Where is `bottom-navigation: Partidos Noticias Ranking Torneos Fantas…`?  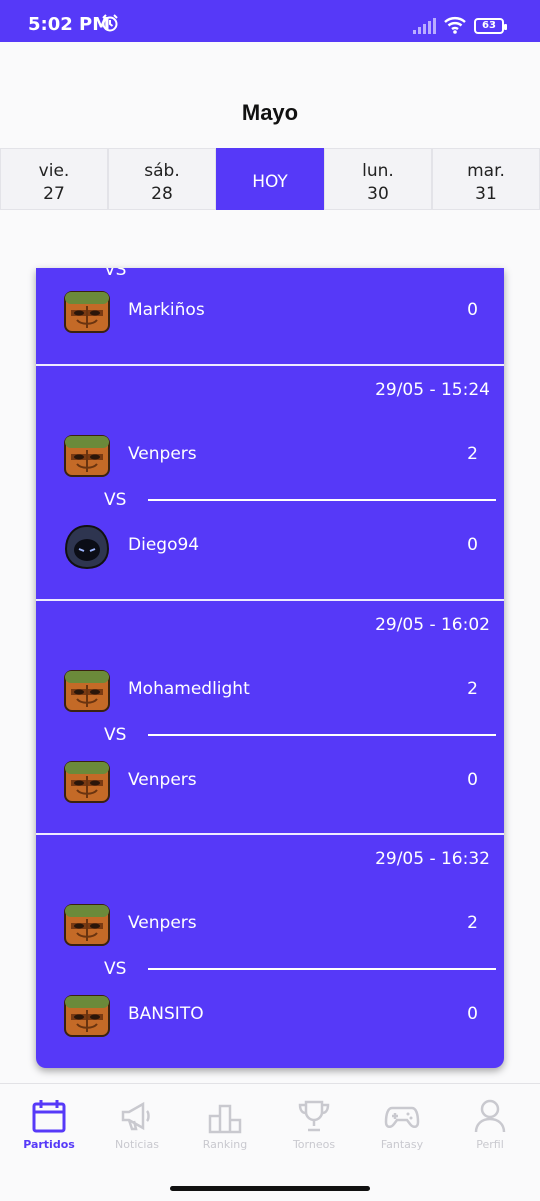
bottom-navigation: Partidos Noticias Ranking Torneos Fantas… is located at coordinates (270, 1142).